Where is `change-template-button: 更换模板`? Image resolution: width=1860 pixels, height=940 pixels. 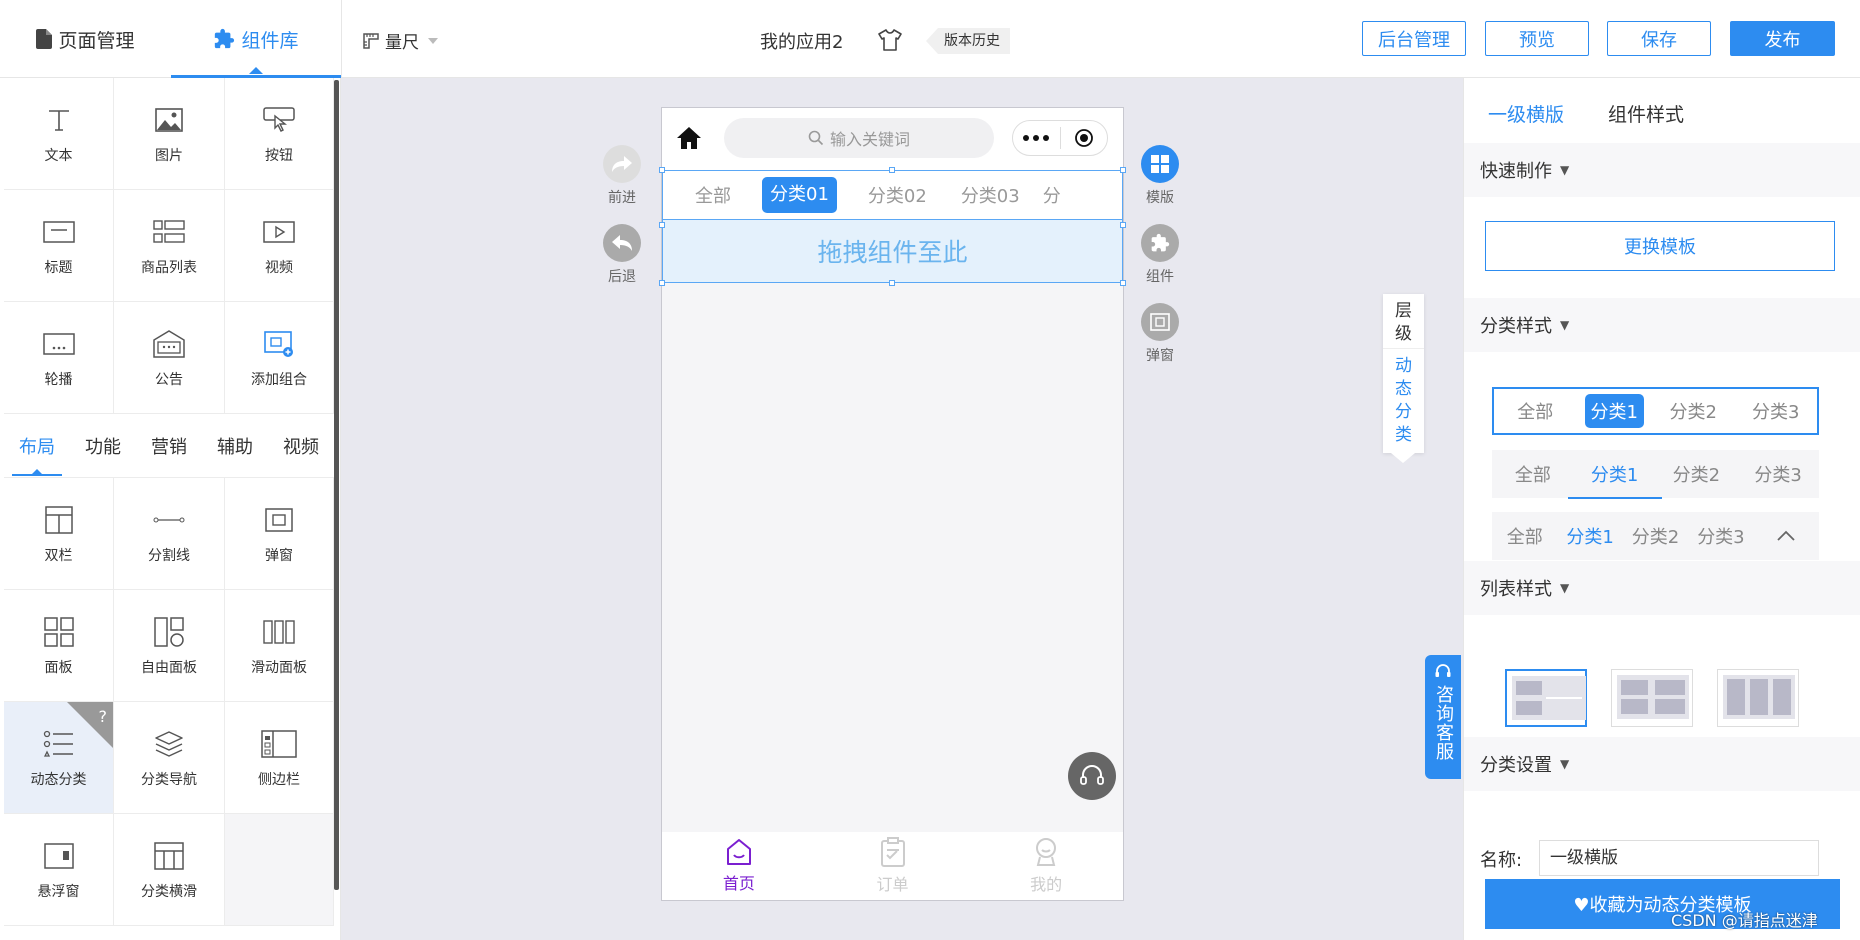
change-template-button: 更换模板 is located at coordinates (1660, 246).